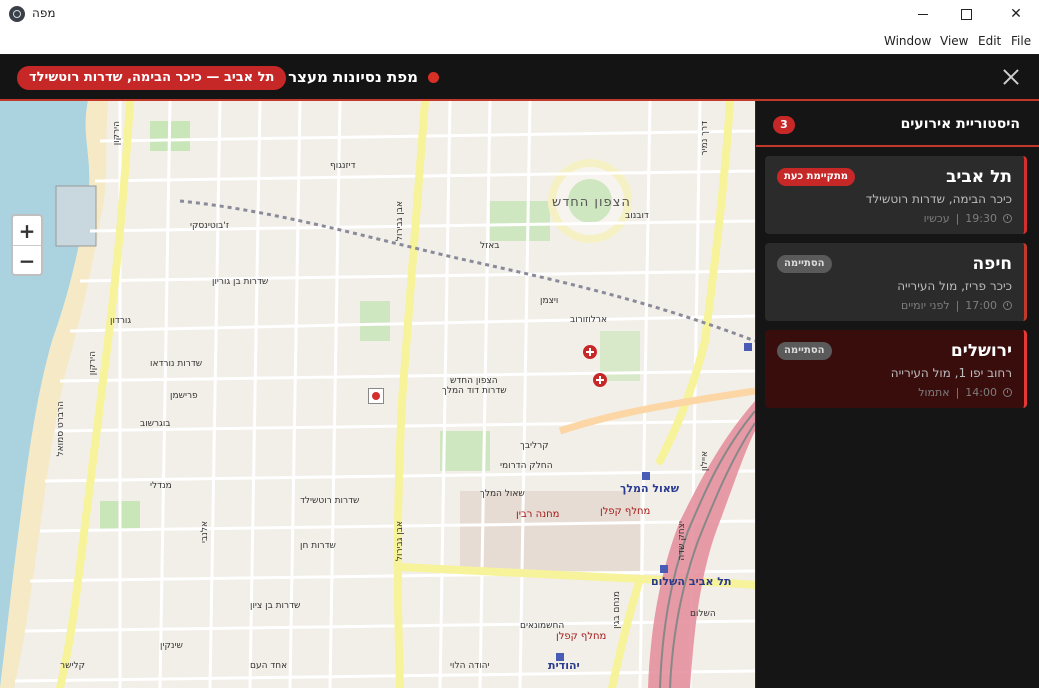  I want to click on minimize-icon, so click(923, 14).